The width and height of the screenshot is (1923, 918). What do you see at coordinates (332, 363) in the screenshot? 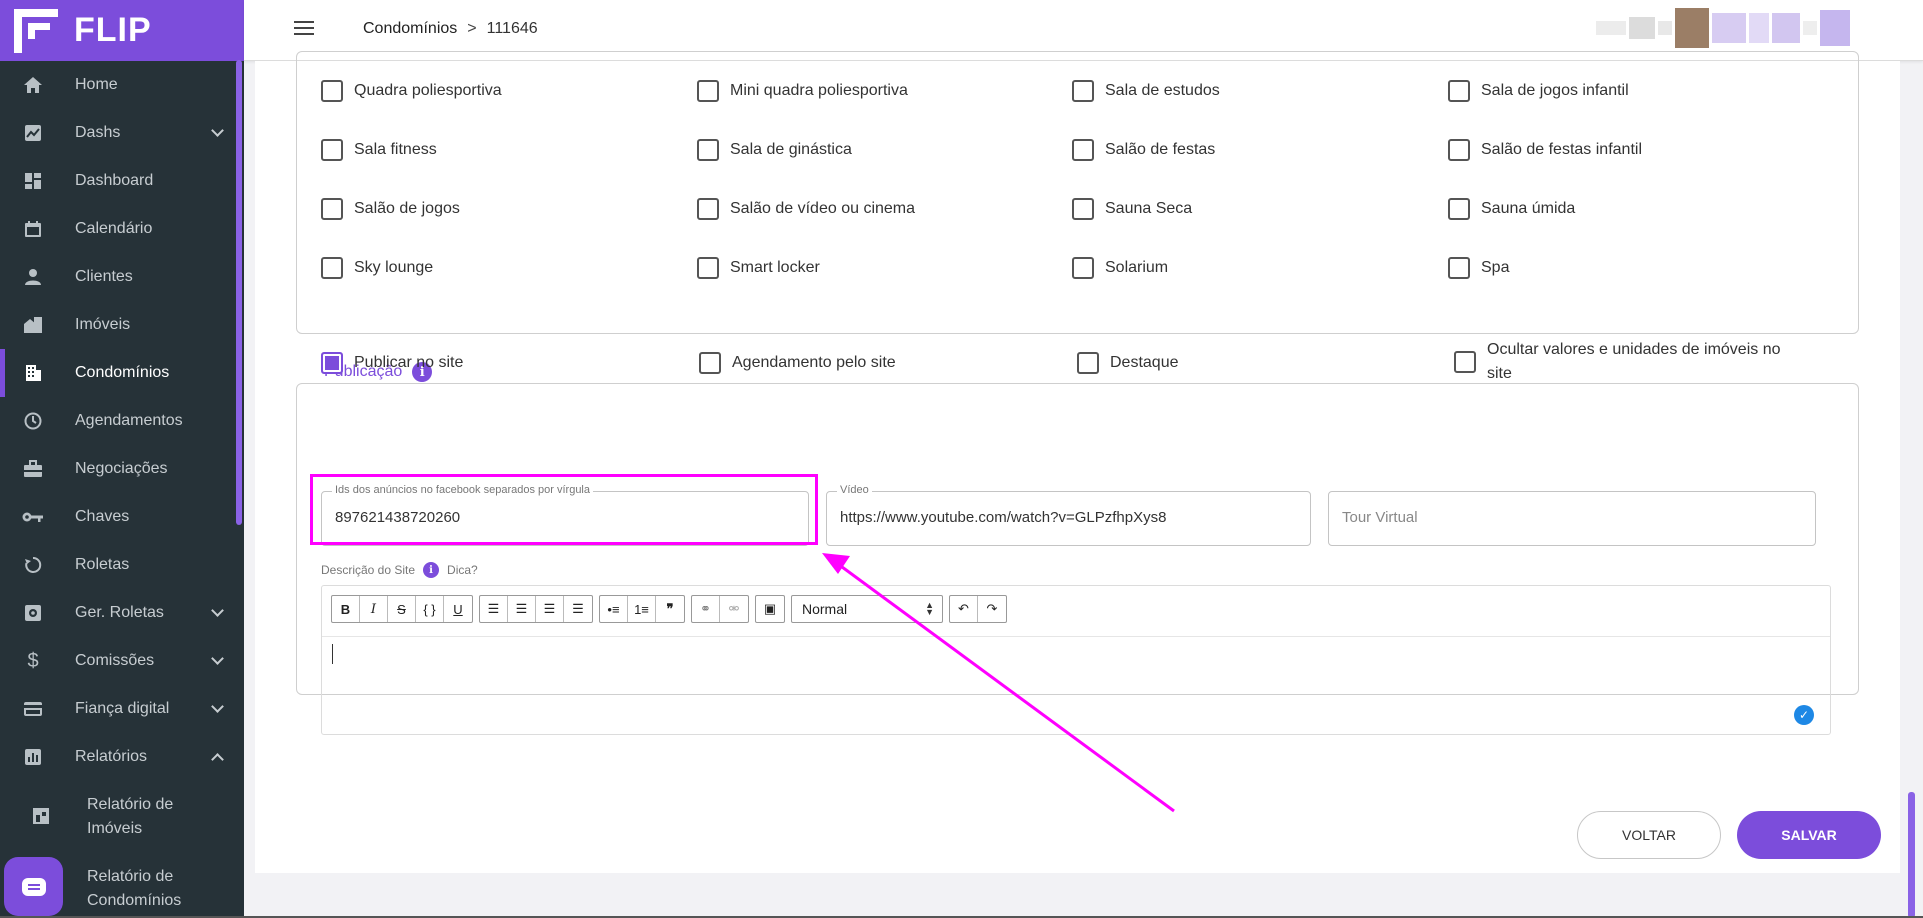
I see `checkbox-checked-icon` at bounding box center [332, 363].